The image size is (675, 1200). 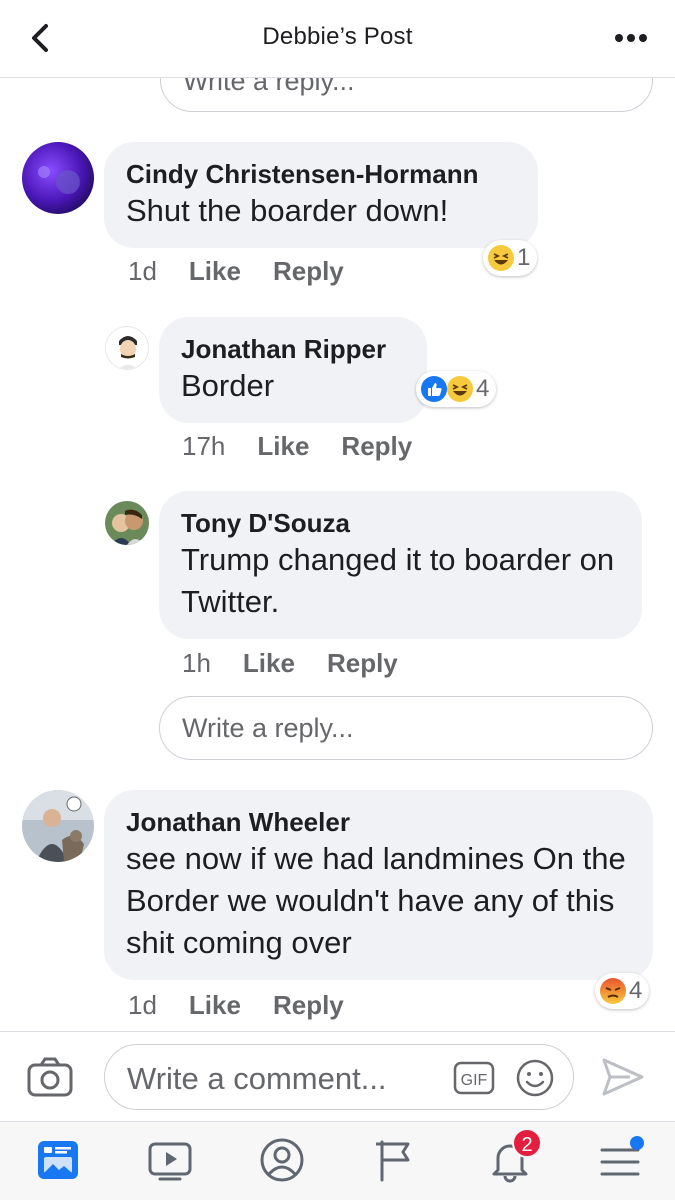 What do you see at coordinates (378, 822) in the screenshot?
I see `comment-author: Jonathan Wheeler` at bounding box center [378, 822].